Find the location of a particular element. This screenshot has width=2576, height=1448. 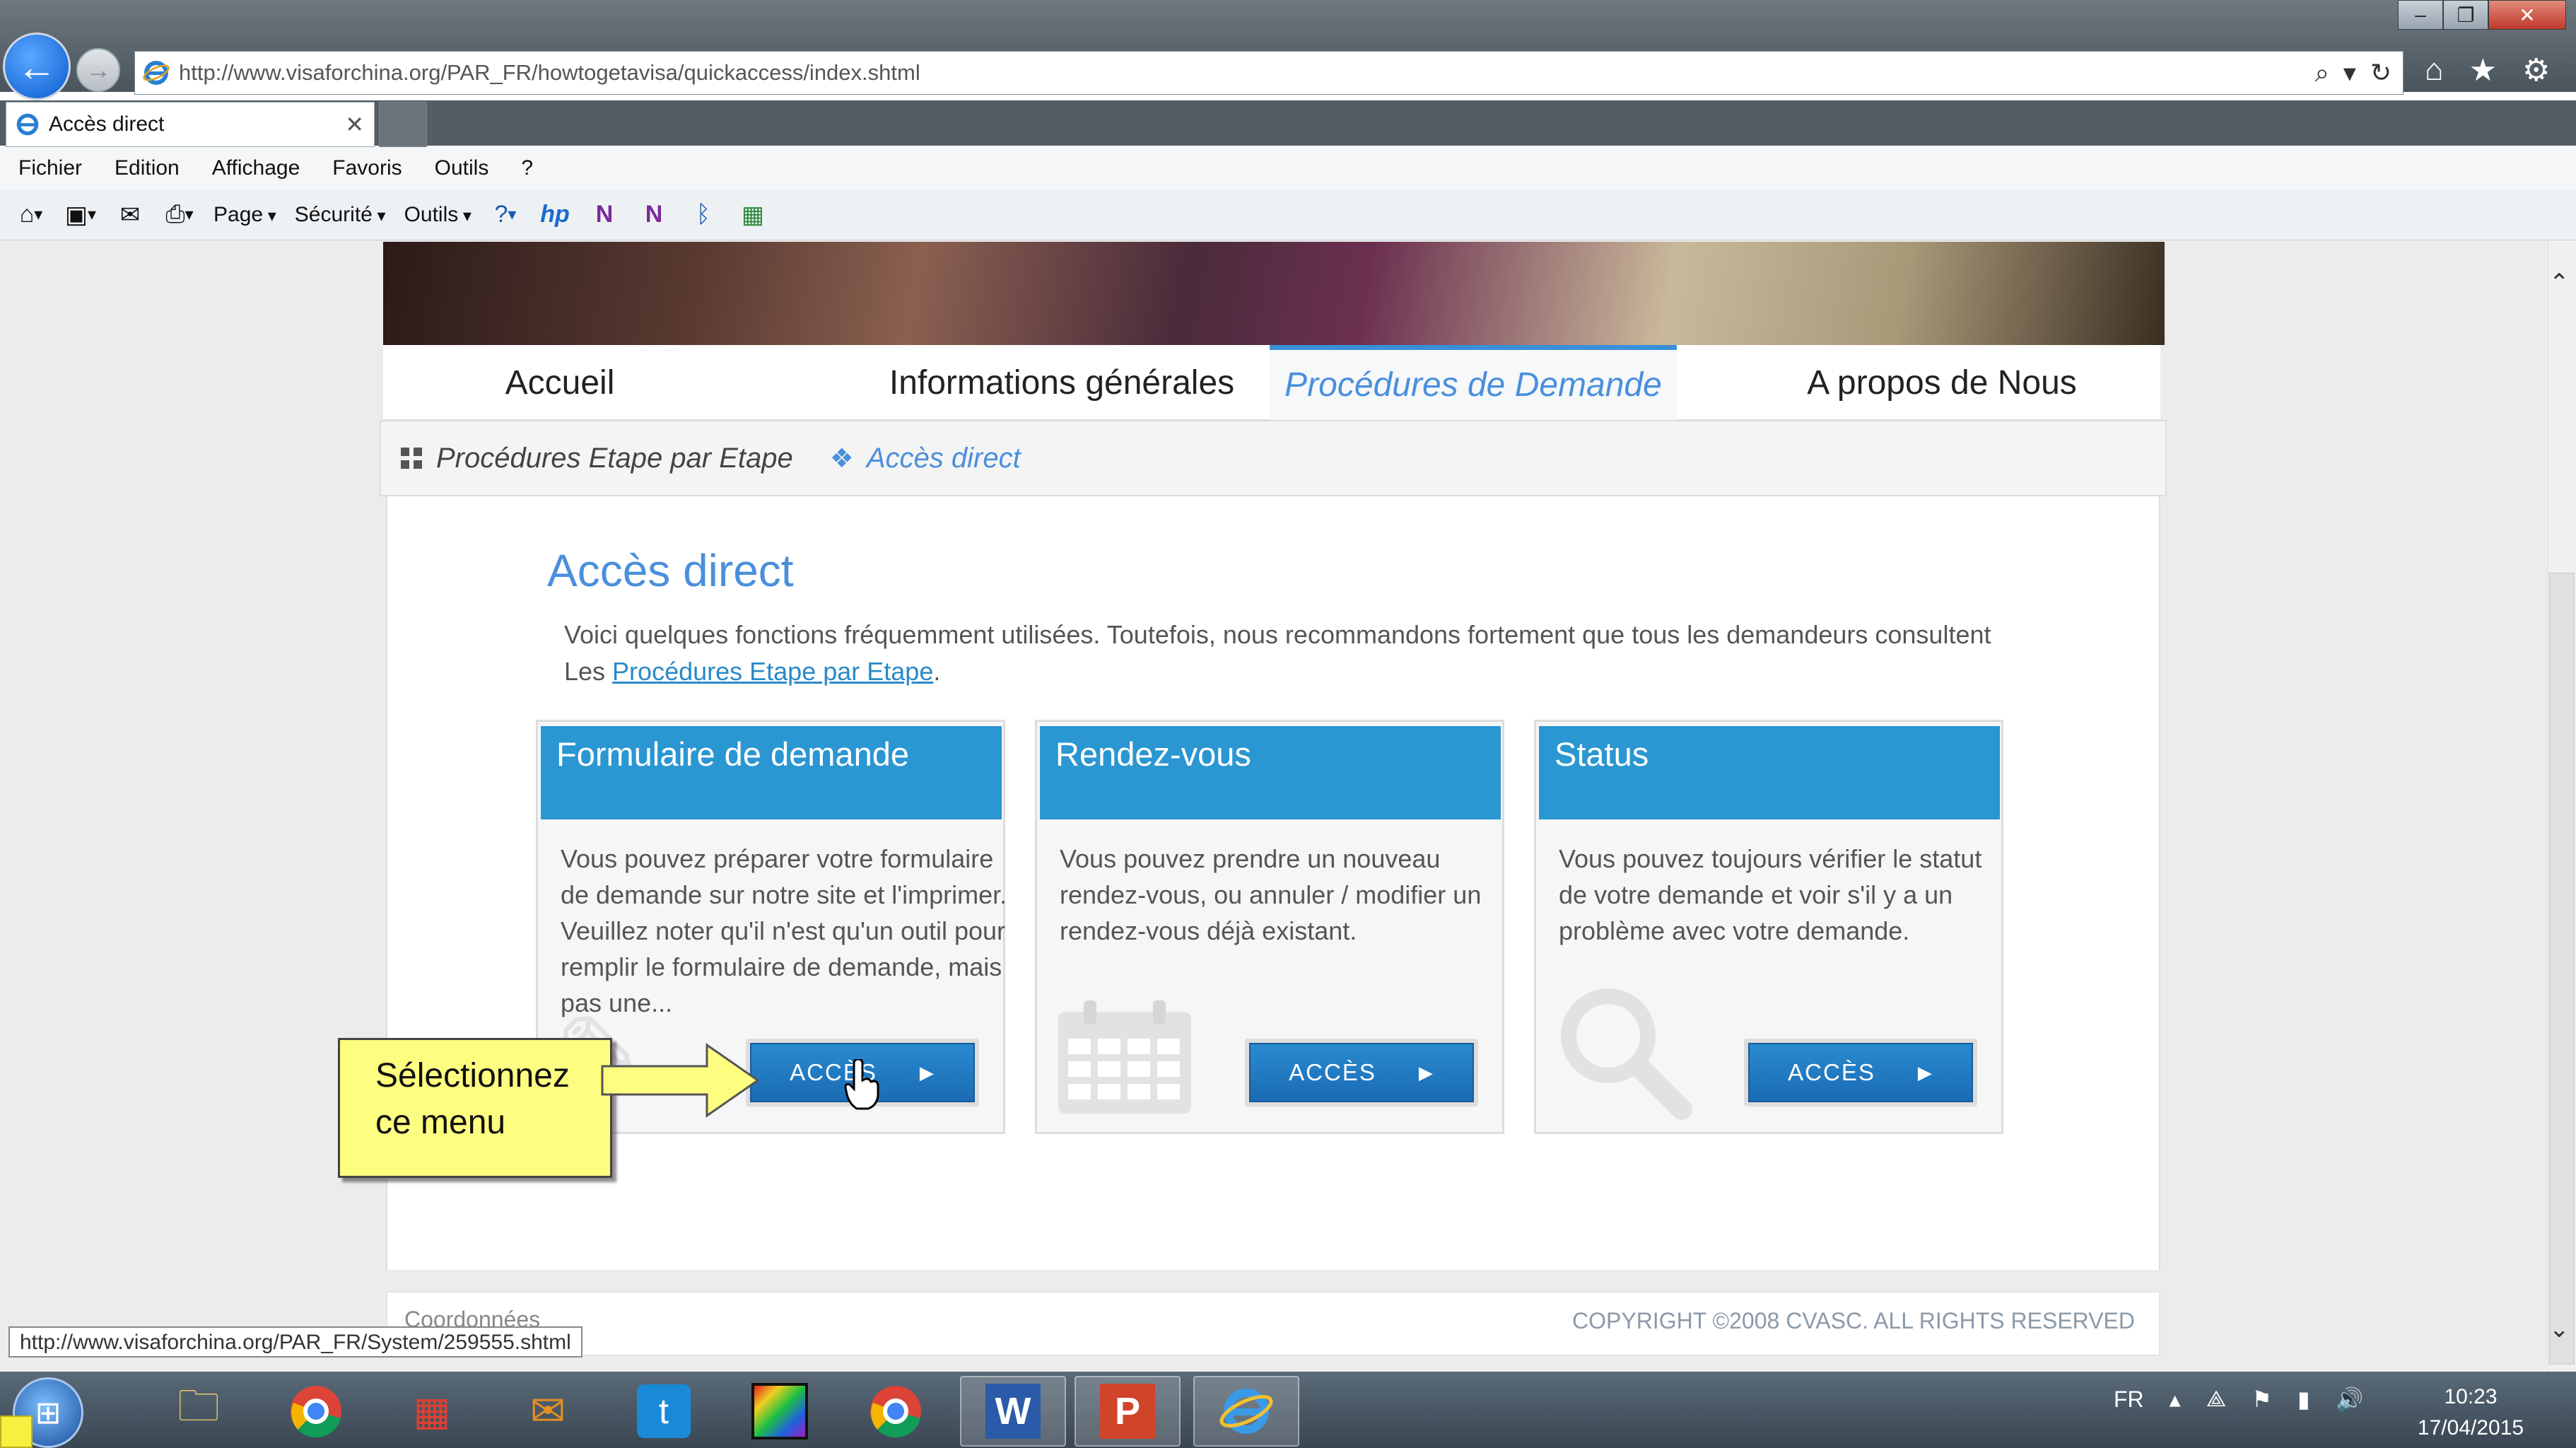

magnifier-icon is located at coordinates (1626, 1054).